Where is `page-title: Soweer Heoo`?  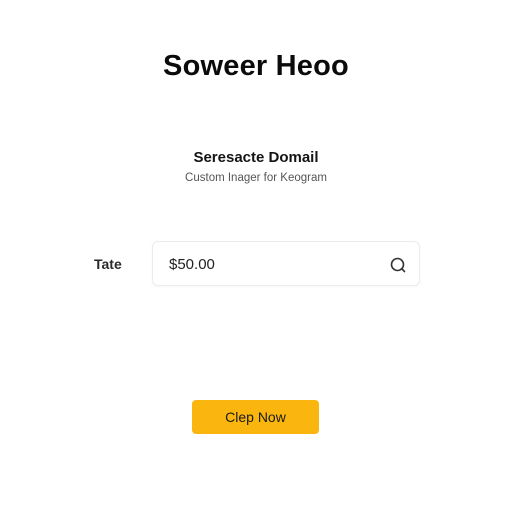
page-title: Soweer Heoo is located at coordinates (256, 66).